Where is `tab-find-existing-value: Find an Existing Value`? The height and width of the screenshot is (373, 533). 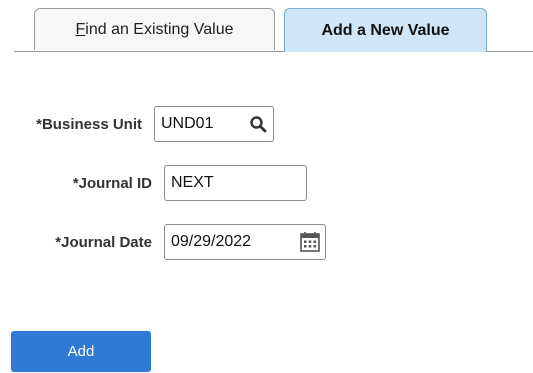 tab-find-existing-value: Find an Existing Value is located at coordinates (154, 29).